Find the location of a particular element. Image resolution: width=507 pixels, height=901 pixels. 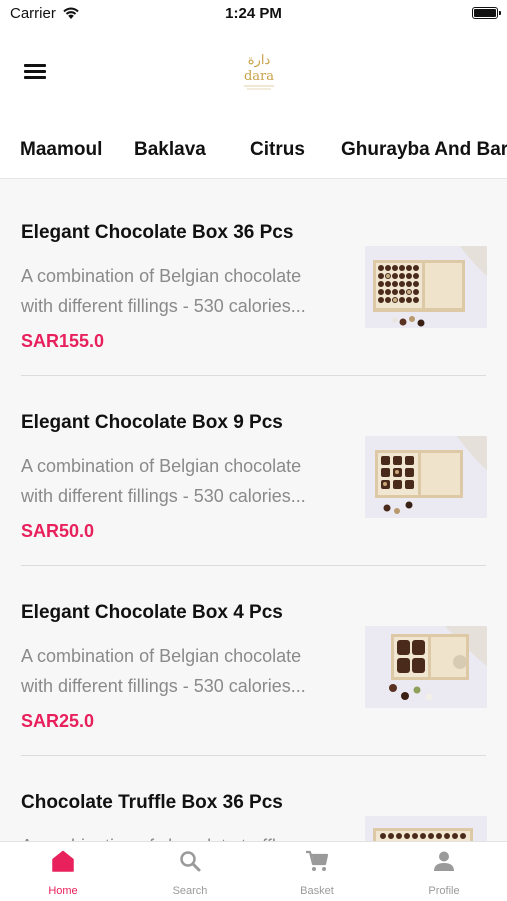

product-title: Elegant Chocolate Box 9 Pcs is located at coordinates (152, 422).